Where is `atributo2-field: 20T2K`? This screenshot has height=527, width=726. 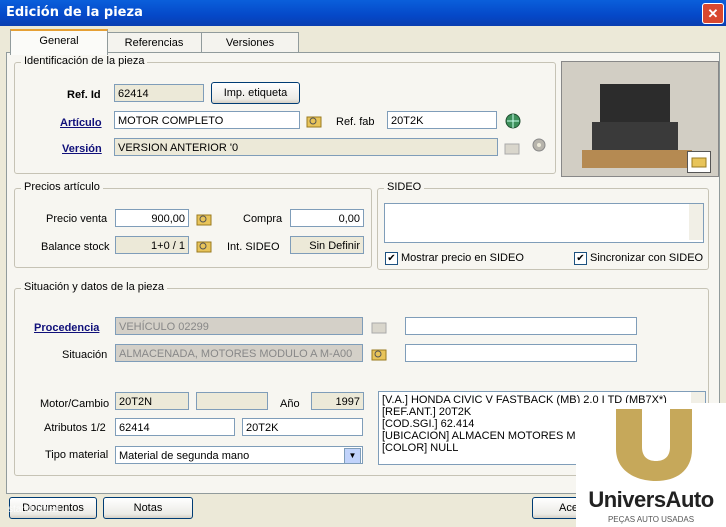
atributo2-field: 20T2K is located at coordinates (302, 427).